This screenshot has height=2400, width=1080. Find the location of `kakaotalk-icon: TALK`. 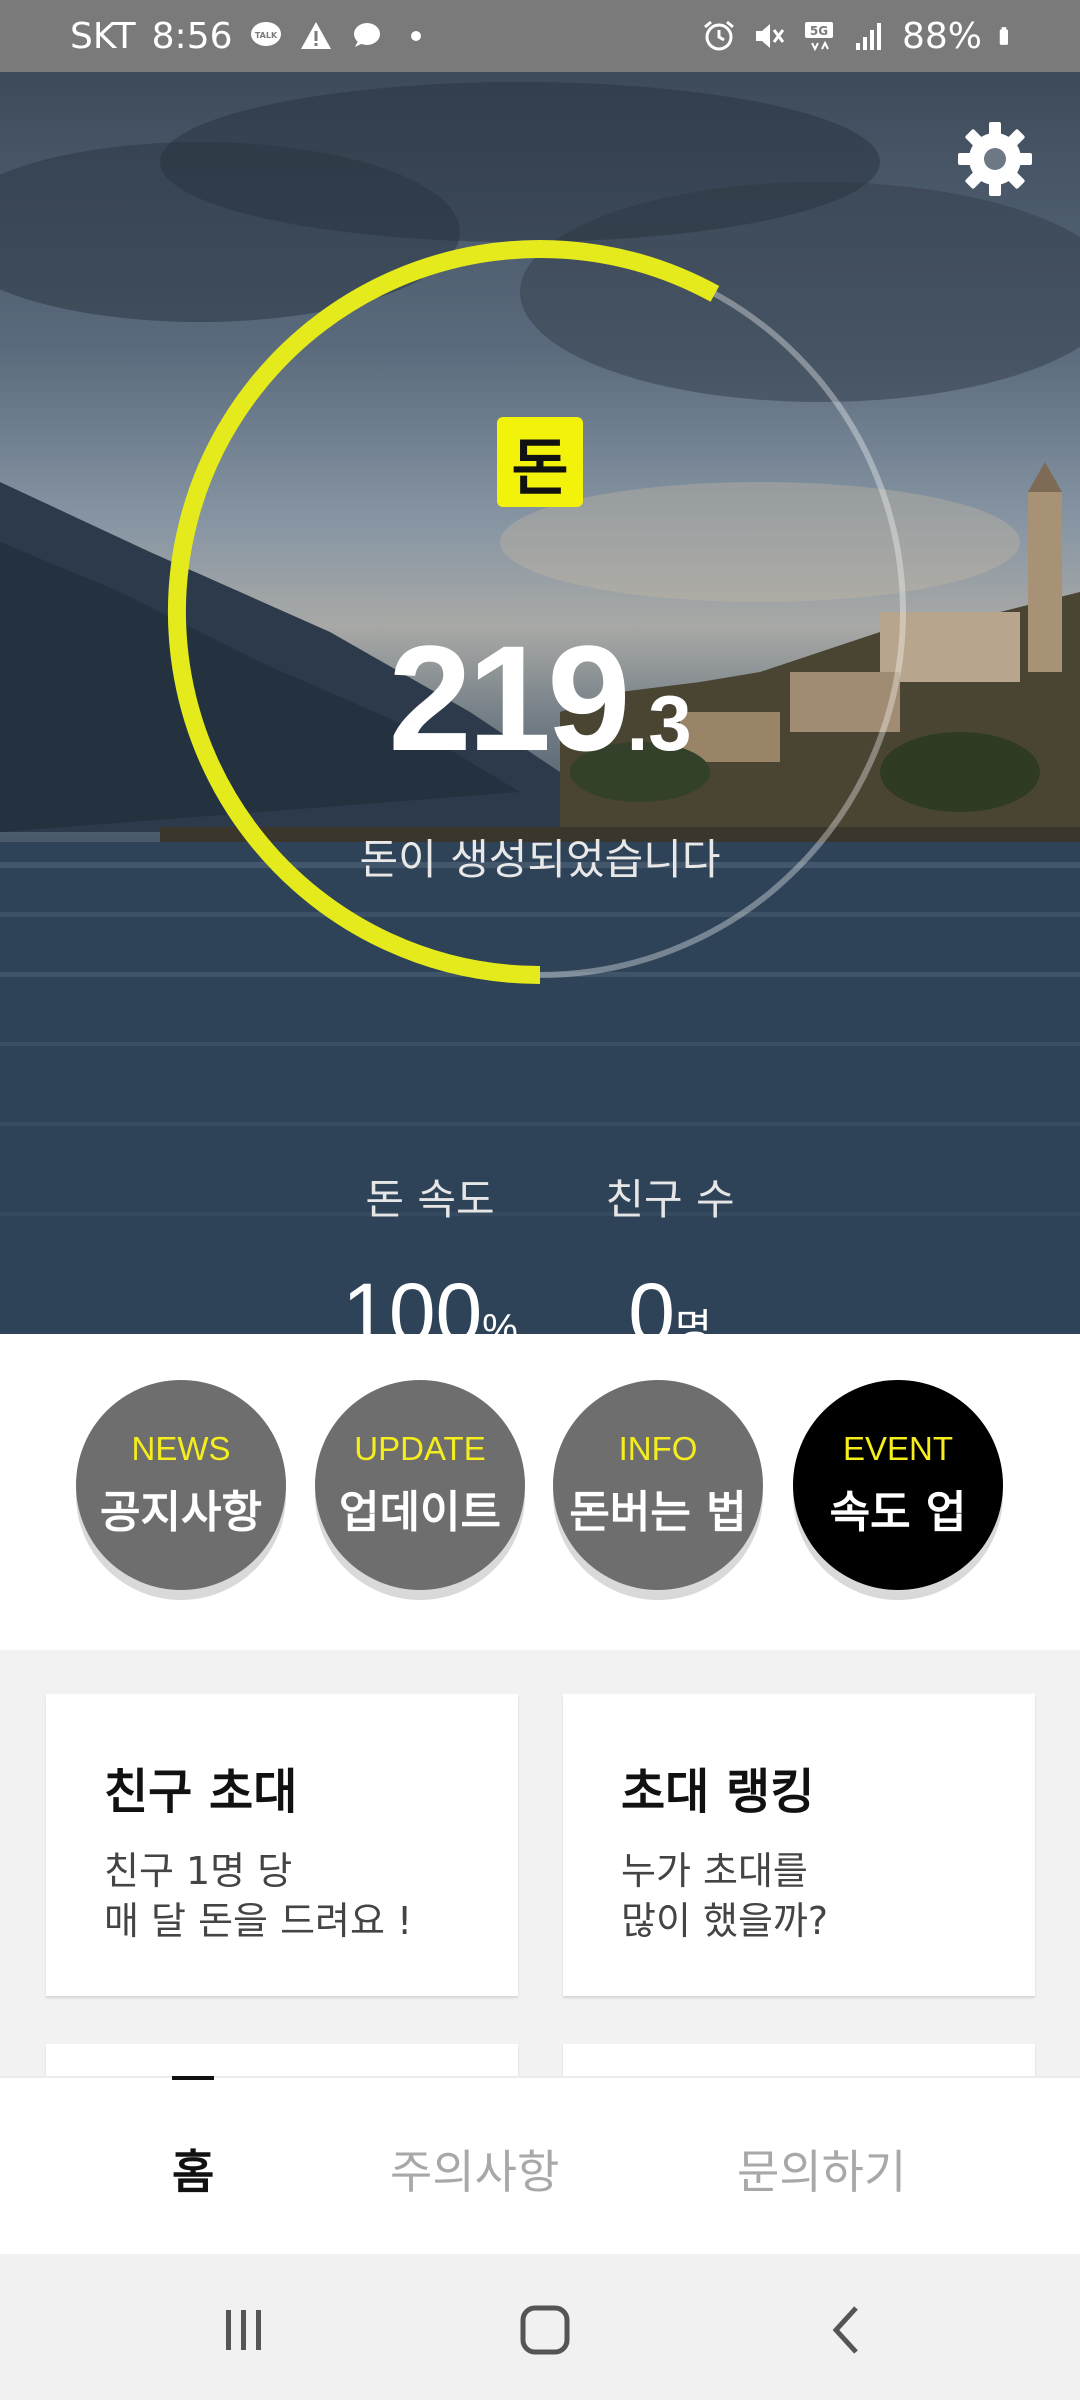

kakaotalk-icon: TALK is located at coordinates (265, 34).